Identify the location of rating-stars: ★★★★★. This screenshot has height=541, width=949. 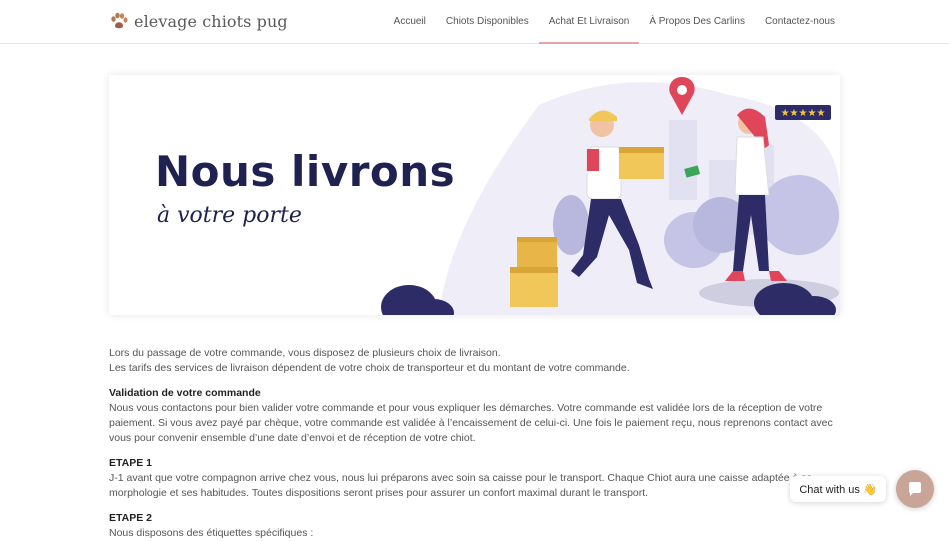
(803, 113).